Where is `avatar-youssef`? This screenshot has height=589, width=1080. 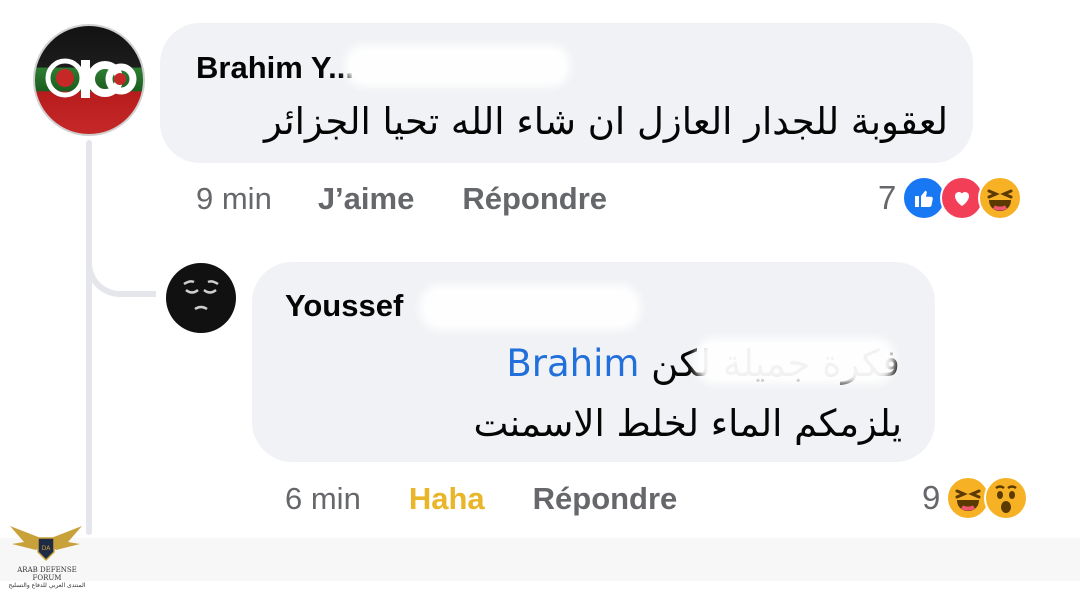
avatar-youssef is located at coordinates (201, 298).